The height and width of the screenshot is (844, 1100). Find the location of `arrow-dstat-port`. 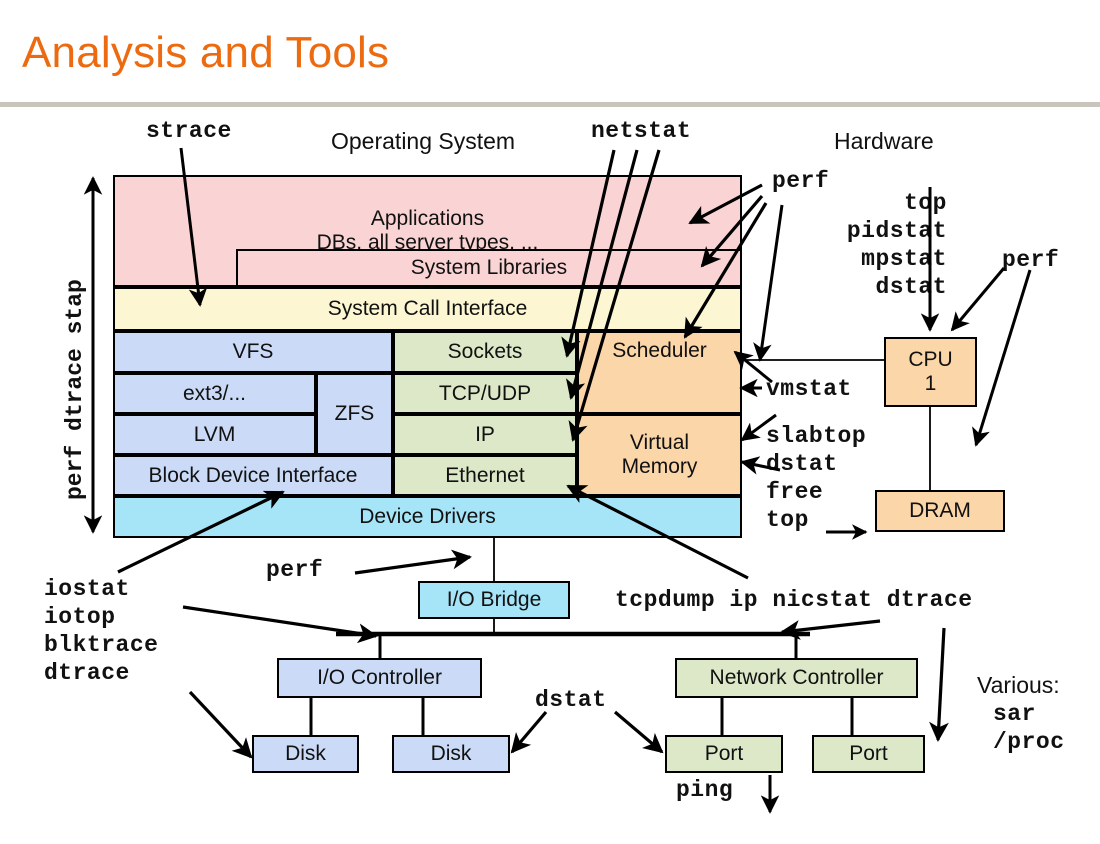

arrow-dstat-port is located at coordinates (638, 732).